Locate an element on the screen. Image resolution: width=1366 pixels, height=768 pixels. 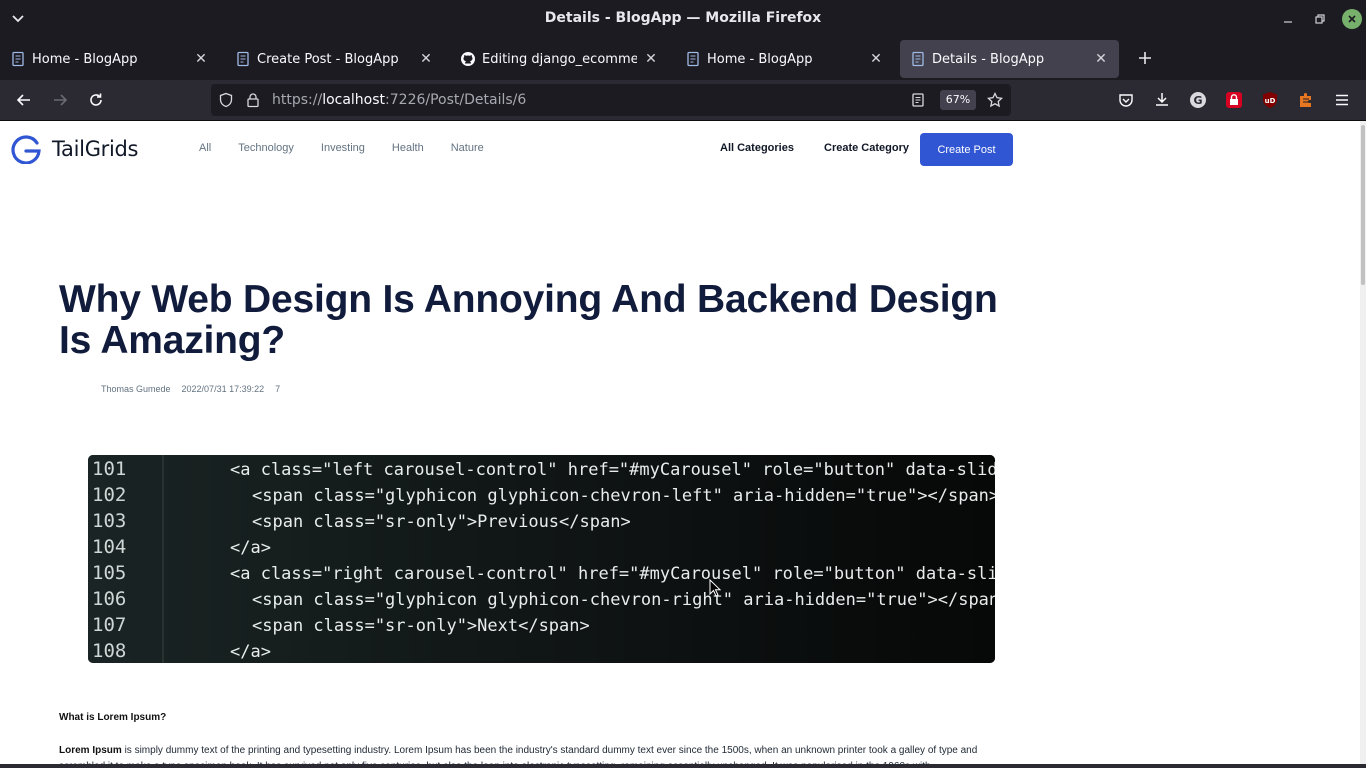
tab-home-2: Home - BlogApp ✕ is located at coordinates (784, 59).